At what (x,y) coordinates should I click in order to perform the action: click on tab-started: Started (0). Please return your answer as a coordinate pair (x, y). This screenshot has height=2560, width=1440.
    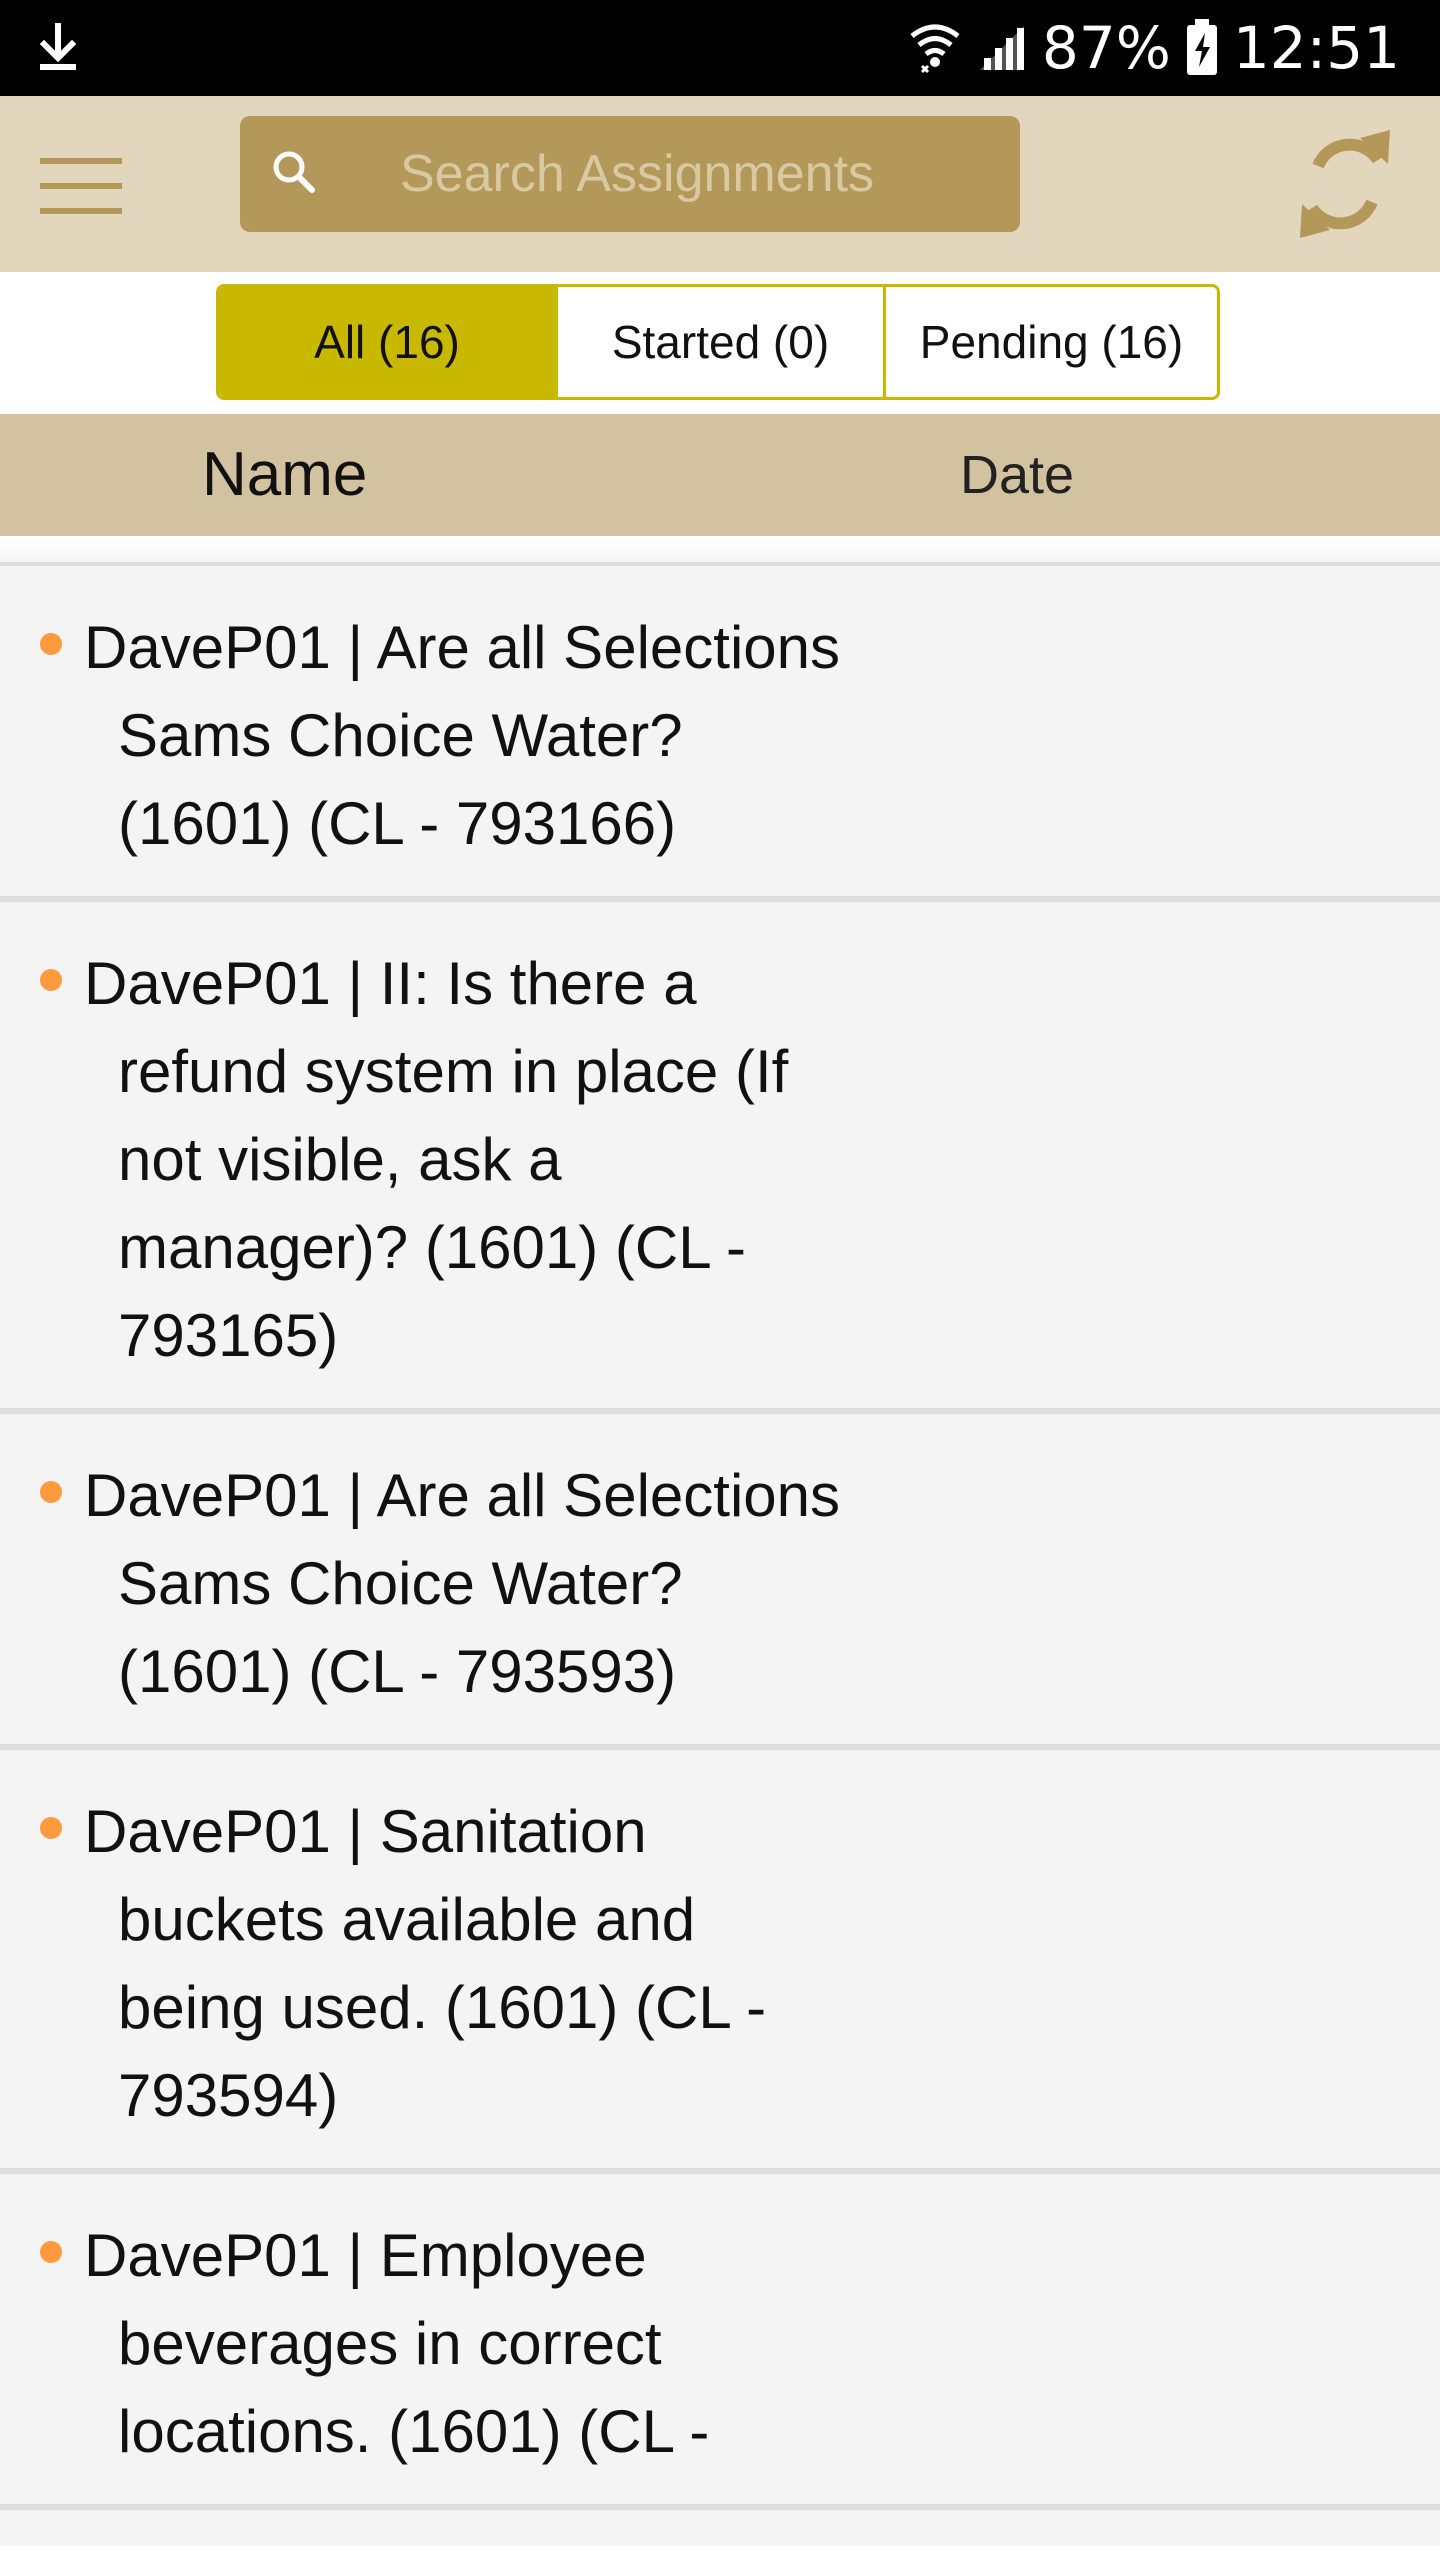
    Looking at the image, I should click on (719, 342).